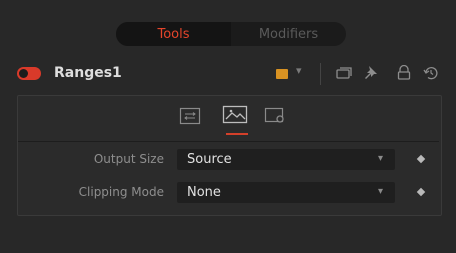 This screenshot has width=456, height=253. Describe the element at coordinates (228, 141) in the screenshot. I see `controls-divider` at that location.